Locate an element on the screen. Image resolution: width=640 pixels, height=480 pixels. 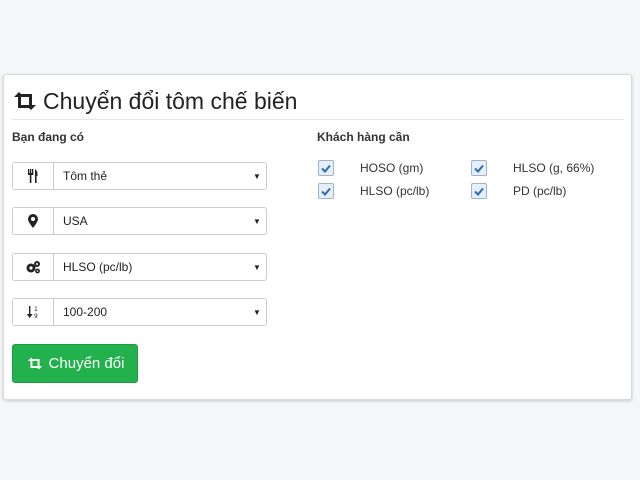
svg-text: 1 is located at coordinates (36, 309).